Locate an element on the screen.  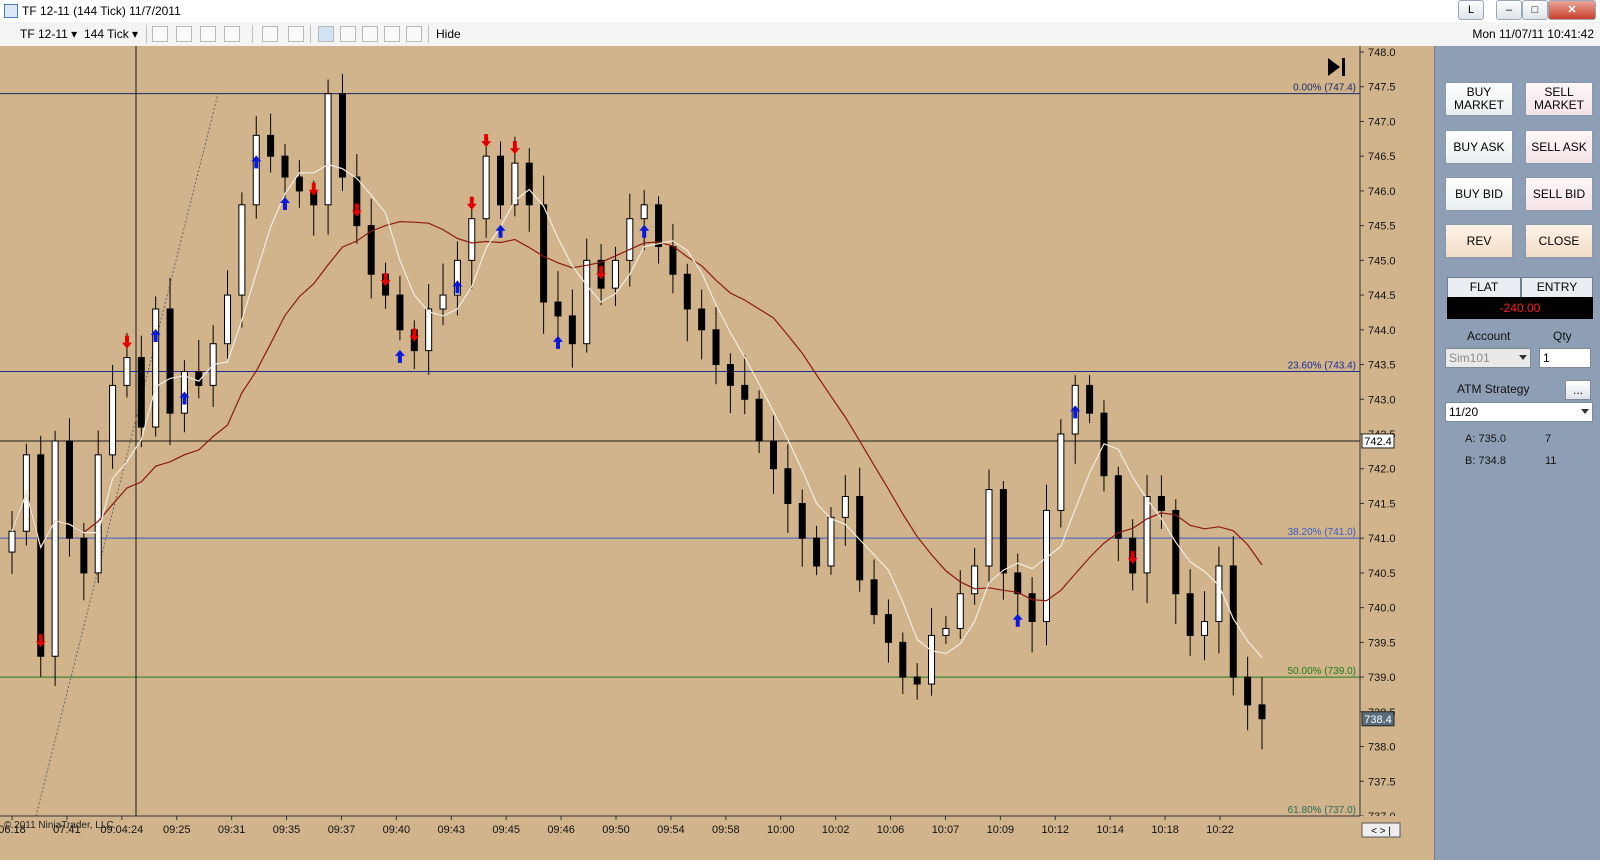
time-tick-label: 10:12 is located at coordinates (1056, 830).